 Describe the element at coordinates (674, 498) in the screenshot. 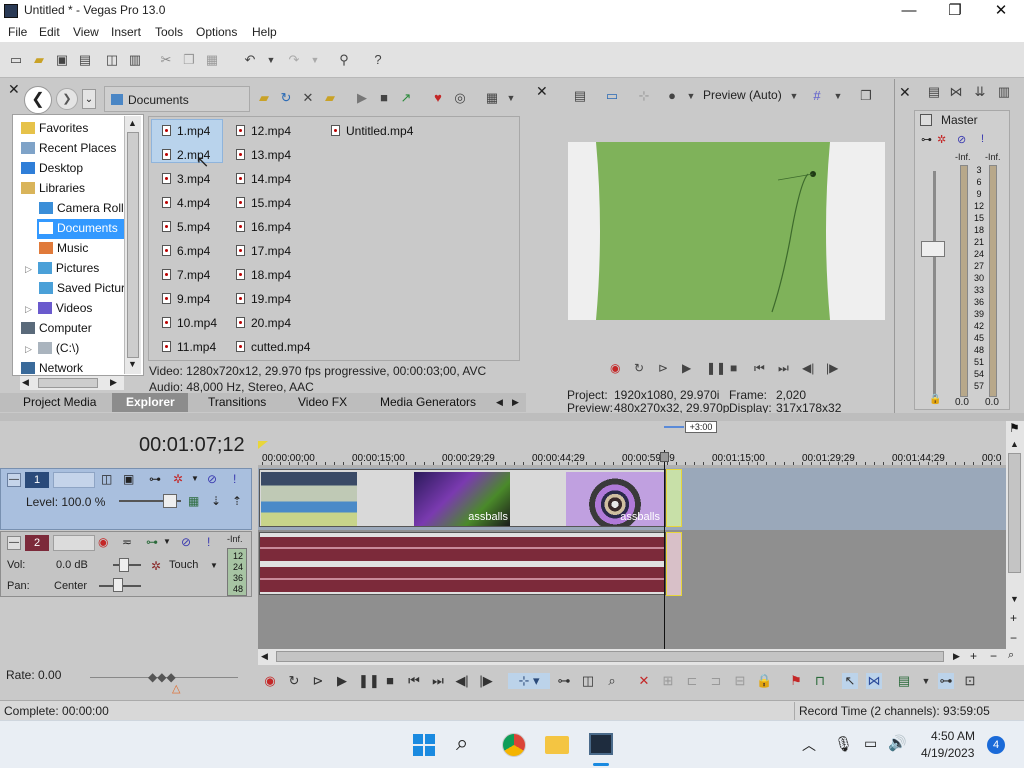

I see `selected-video-tail` at that location.